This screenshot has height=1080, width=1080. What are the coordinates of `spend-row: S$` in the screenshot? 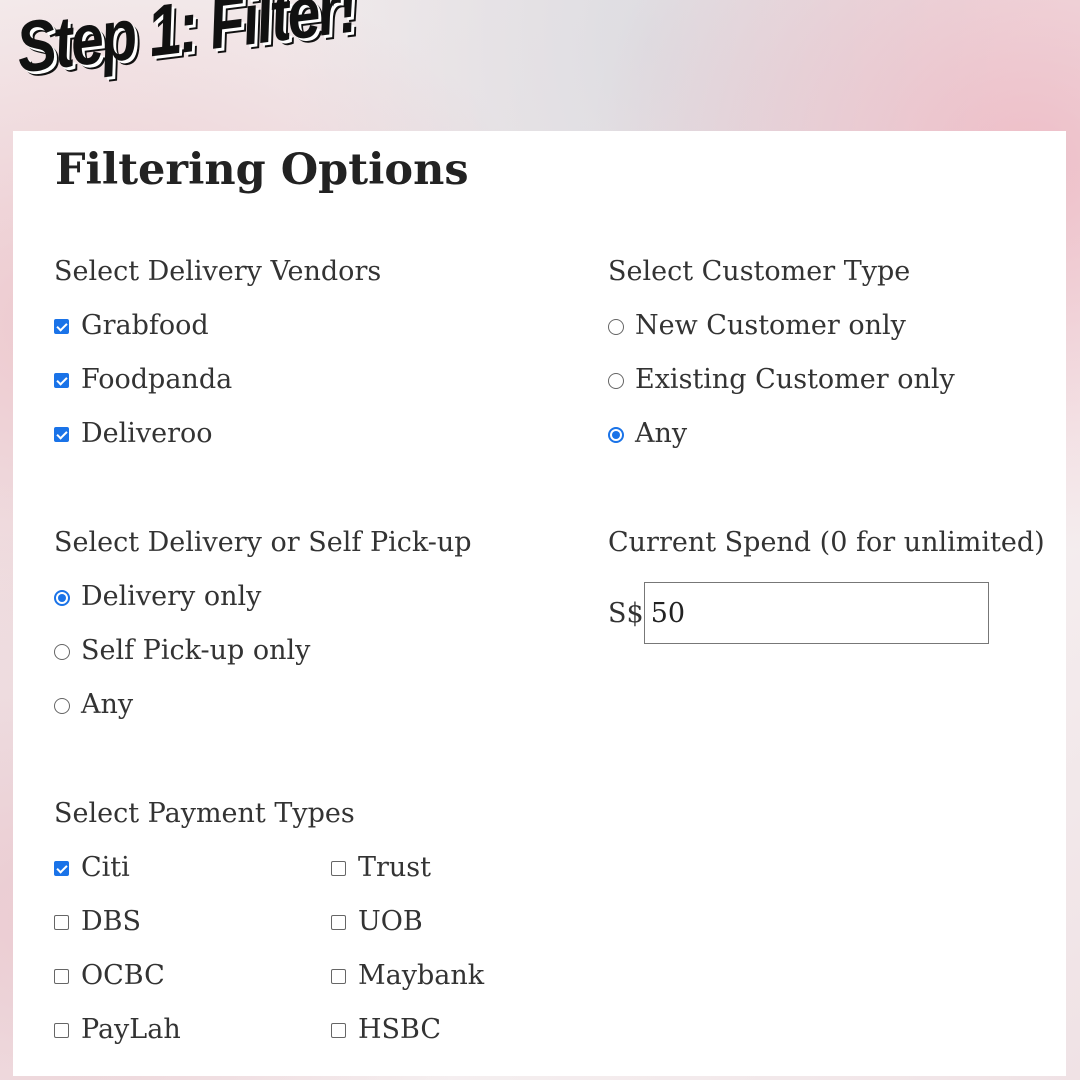 It's located at (826, 613).